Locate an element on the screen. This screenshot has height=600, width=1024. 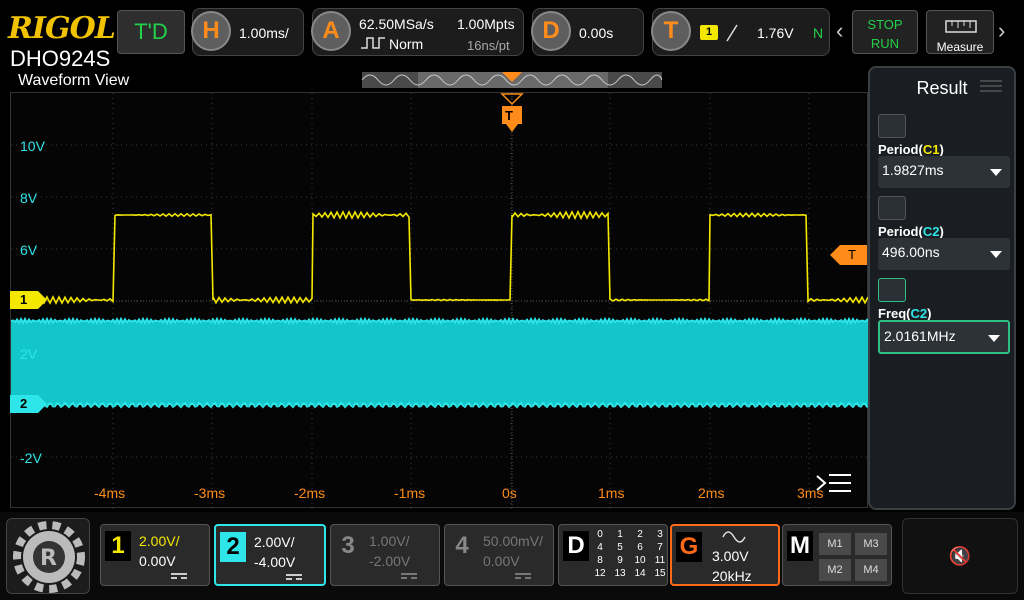
math-box: M M1 M3 M2 M4 is located at coordinates (837, 555).